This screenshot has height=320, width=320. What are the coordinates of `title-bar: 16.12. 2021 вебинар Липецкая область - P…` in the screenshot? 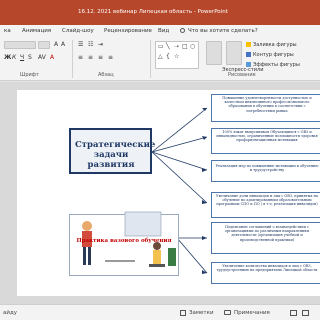 It's located at (160, 12).